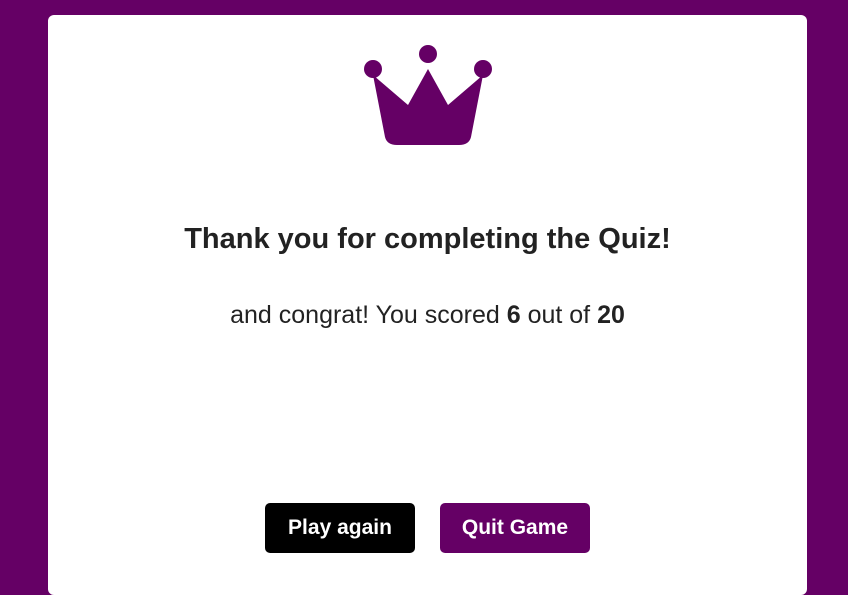  Describe the element at coordinates (515, 528) in the screenshot. I see `quit-game-button: Quit Game` at that location.